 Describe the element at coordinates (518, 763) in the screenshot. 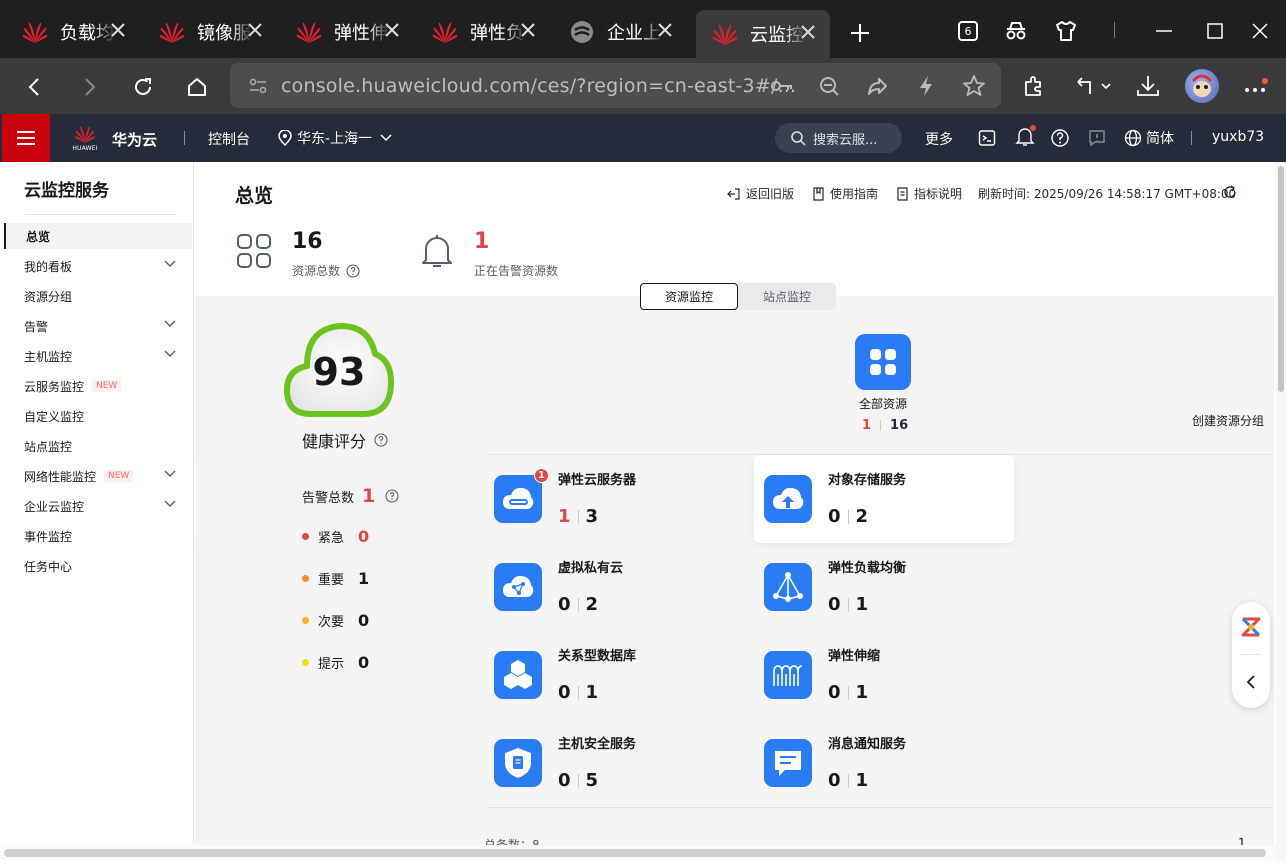

I see `service-card-hss` at that location.